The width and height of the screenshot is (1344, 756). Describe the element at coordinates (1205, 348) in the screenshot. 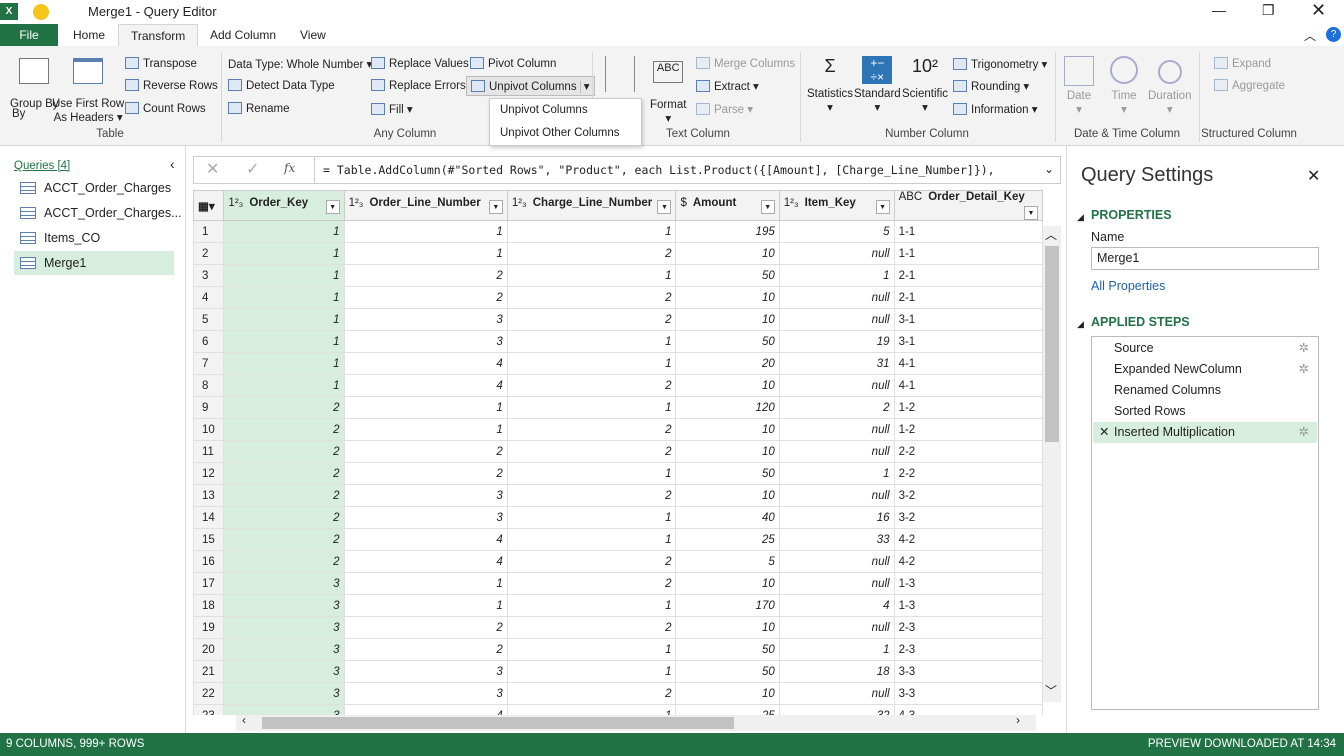

I see `step-item: Source ✲` at that location.